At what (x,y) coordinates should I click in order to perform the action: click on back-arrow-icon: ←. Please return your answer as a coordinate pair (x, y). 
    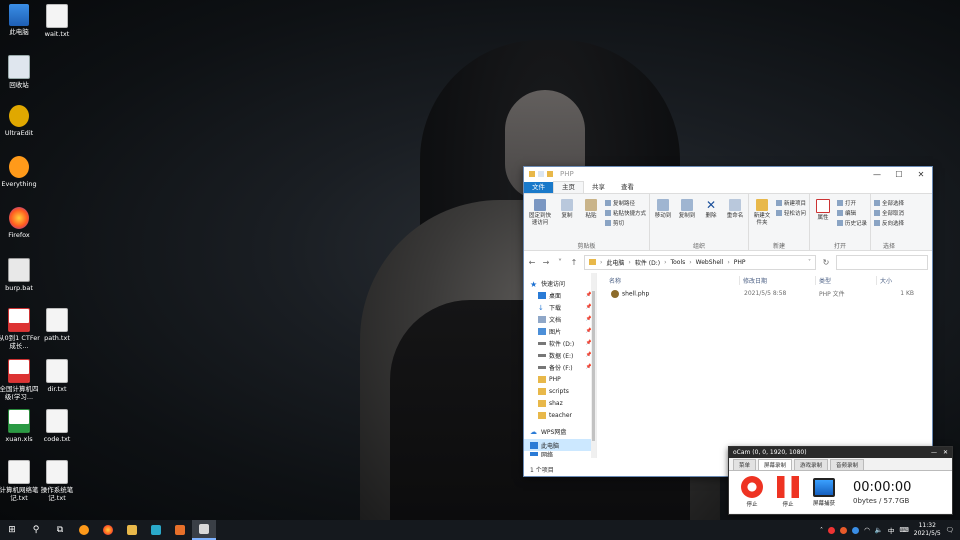
    Looking at the image, I should click on (532, 262).